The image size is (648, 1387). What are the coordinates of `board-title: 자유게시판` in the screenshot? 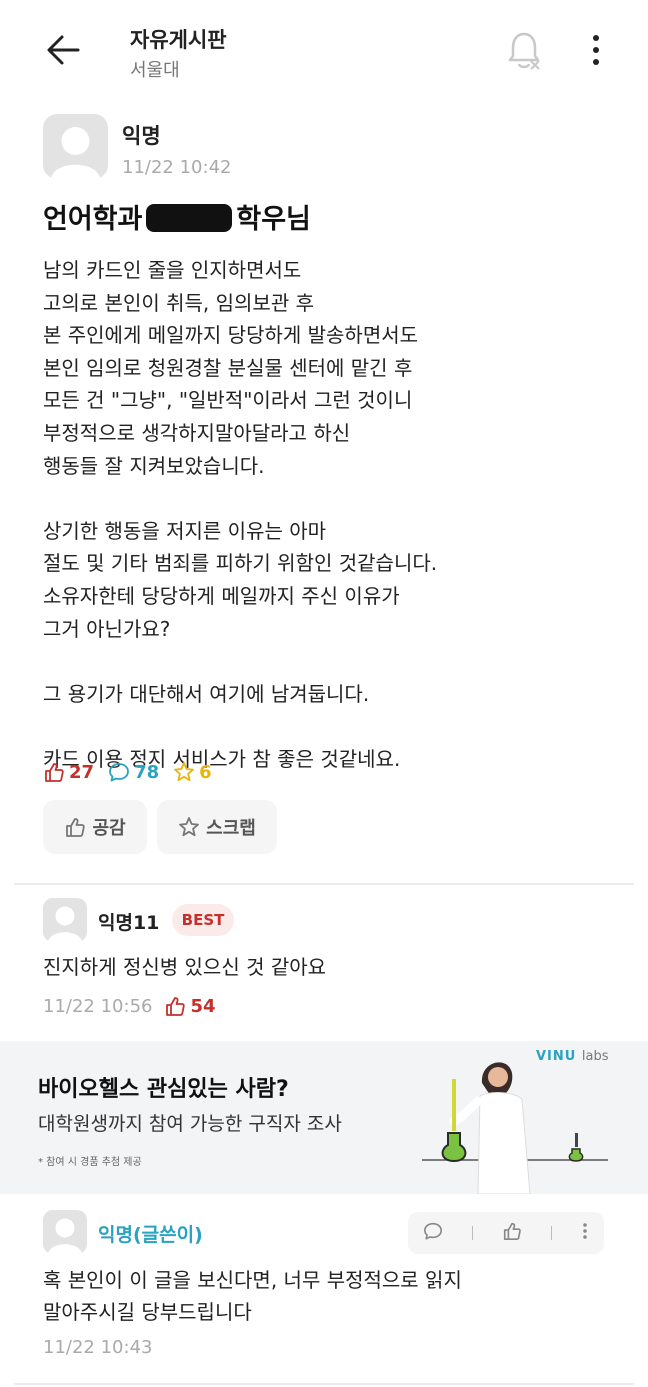 It's located at (178, 40).